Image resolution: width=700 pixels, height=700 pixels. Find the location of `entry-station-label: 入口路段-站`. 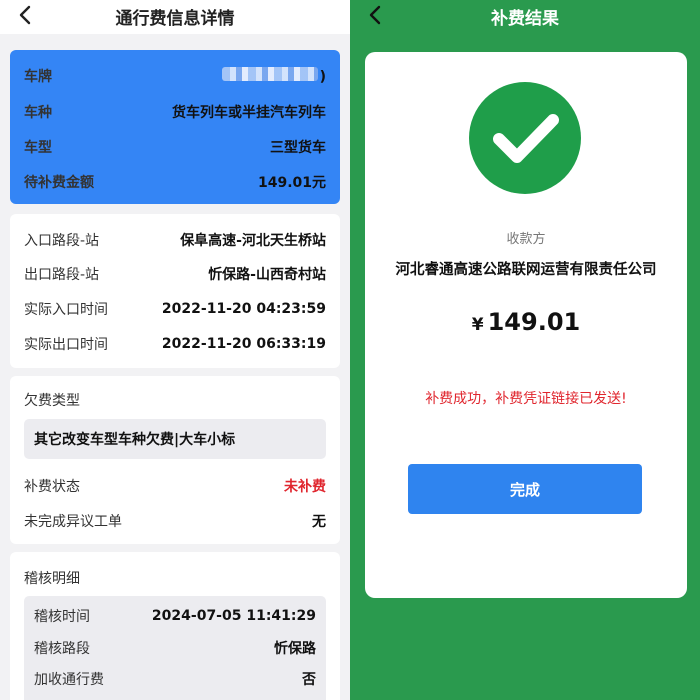

entry-station-label: 入口路段-站 is located at coordinates (62, 241).